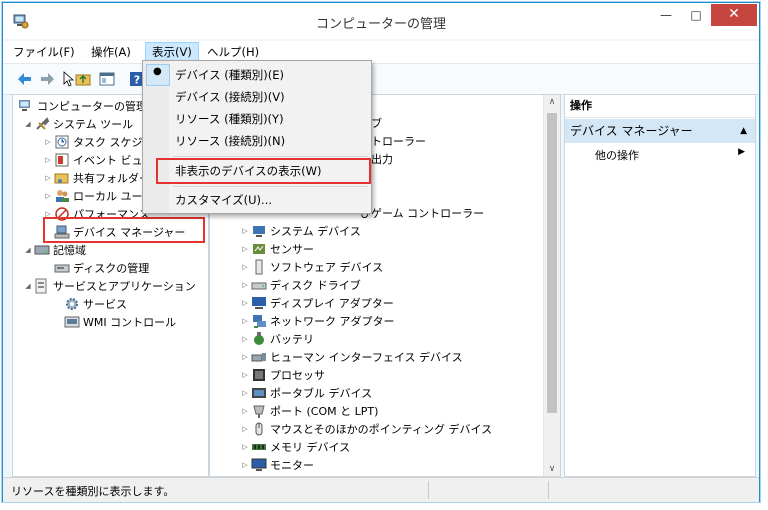  Describe the element at coordinates (282, 375) in the screenshot. I see `device-category-processor: ▷ プロセッサ` at that location.